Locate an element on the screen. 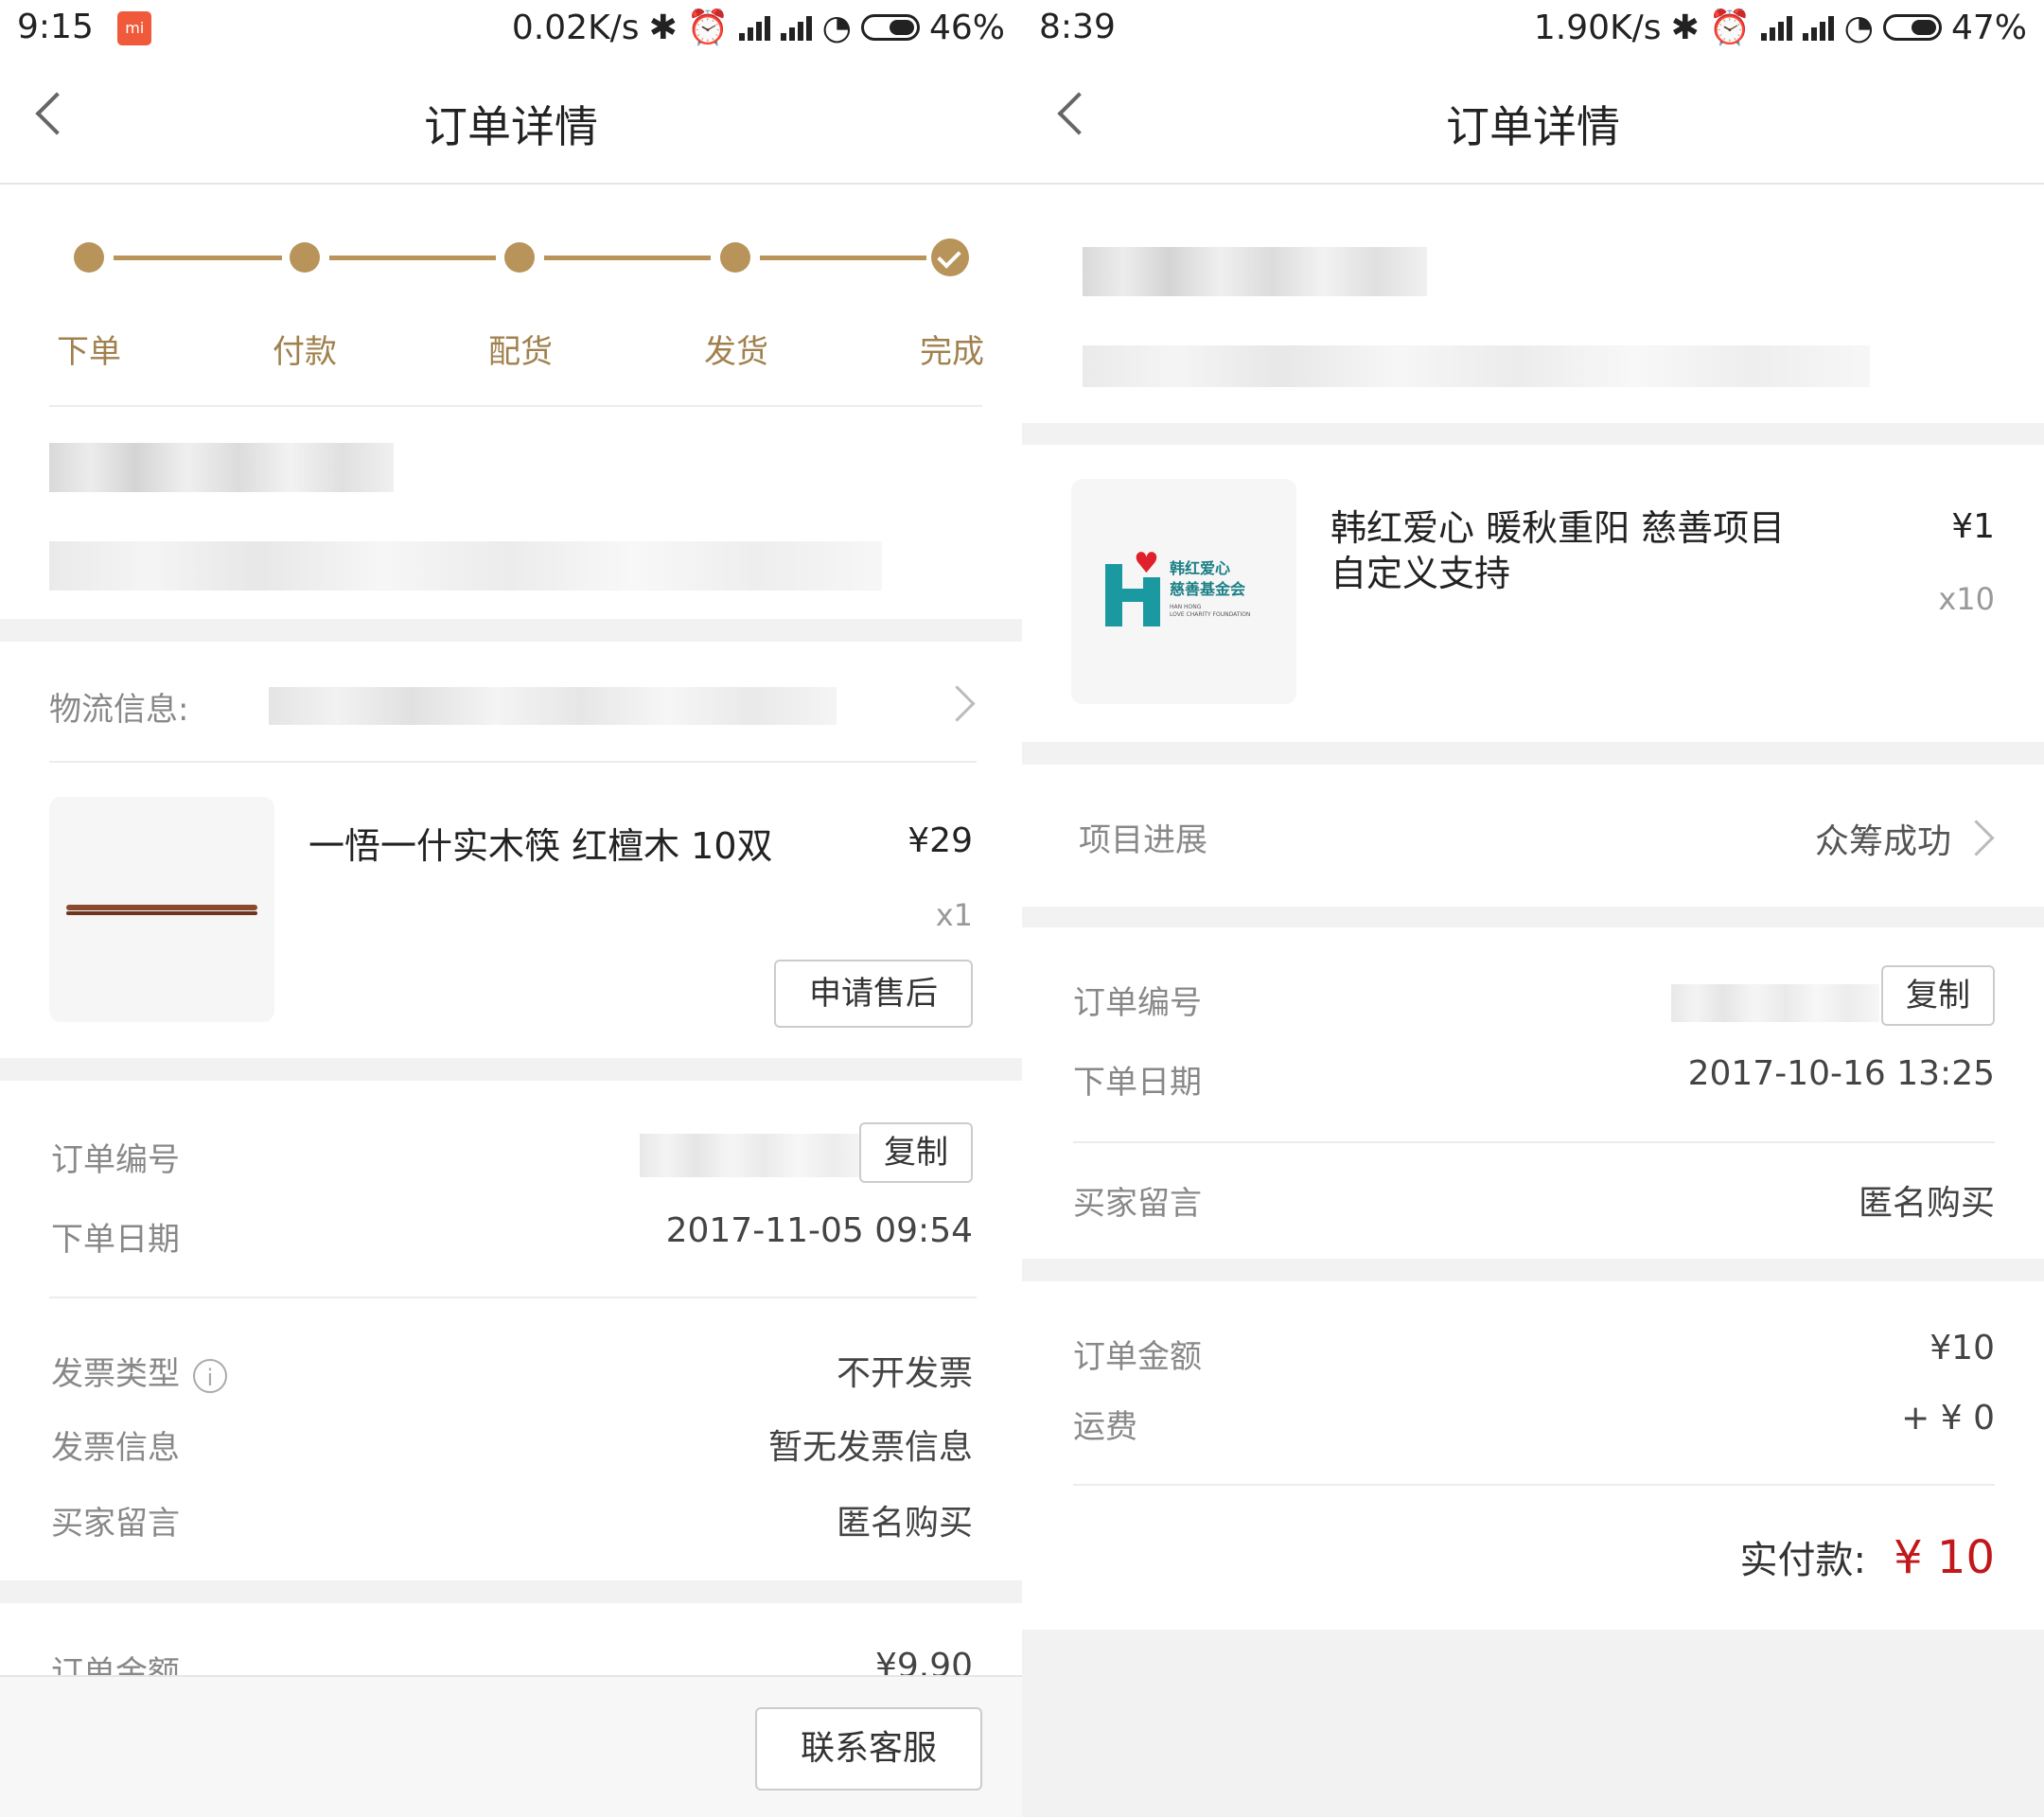 This screenshot has width=2044, height=1817. logo-text-en2: LOVE CHARITY FOUNDATION is located at coordinates (1210, 614).